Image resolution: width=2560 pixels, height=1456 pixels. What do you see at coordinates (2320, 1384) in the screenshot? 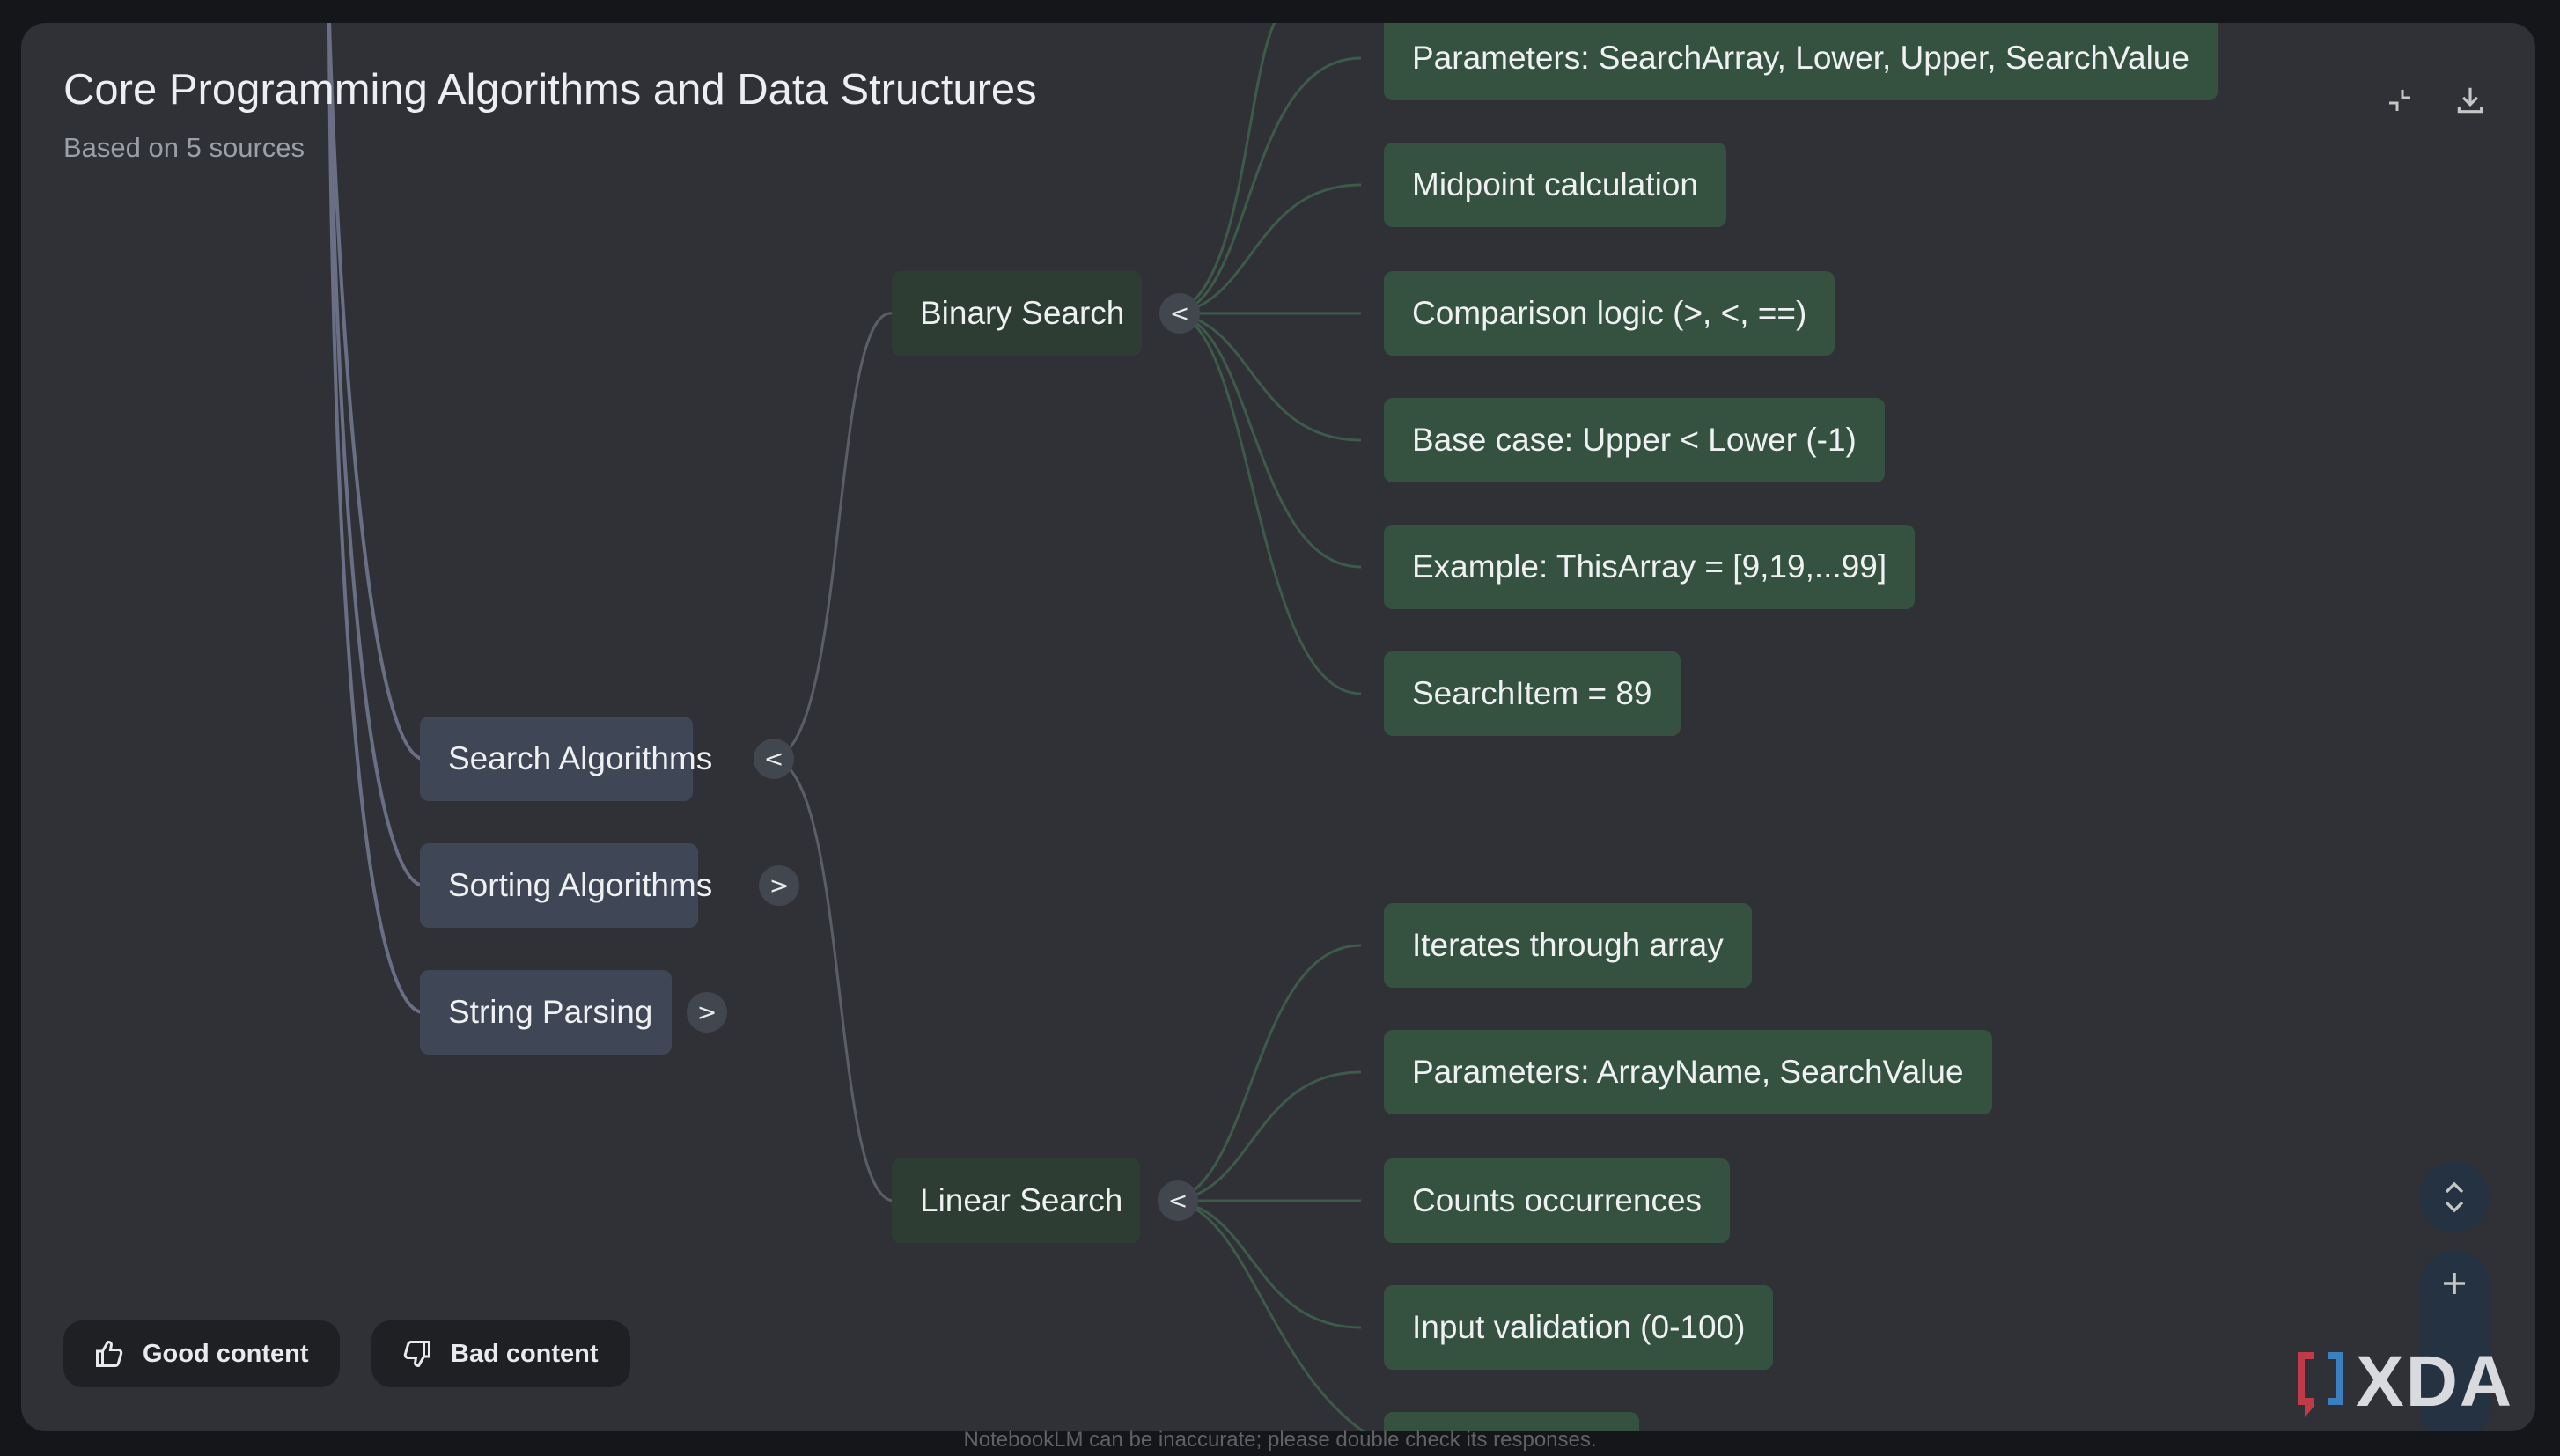
I see `xda-bracket-icon` at bounding box center [2320, 1384].